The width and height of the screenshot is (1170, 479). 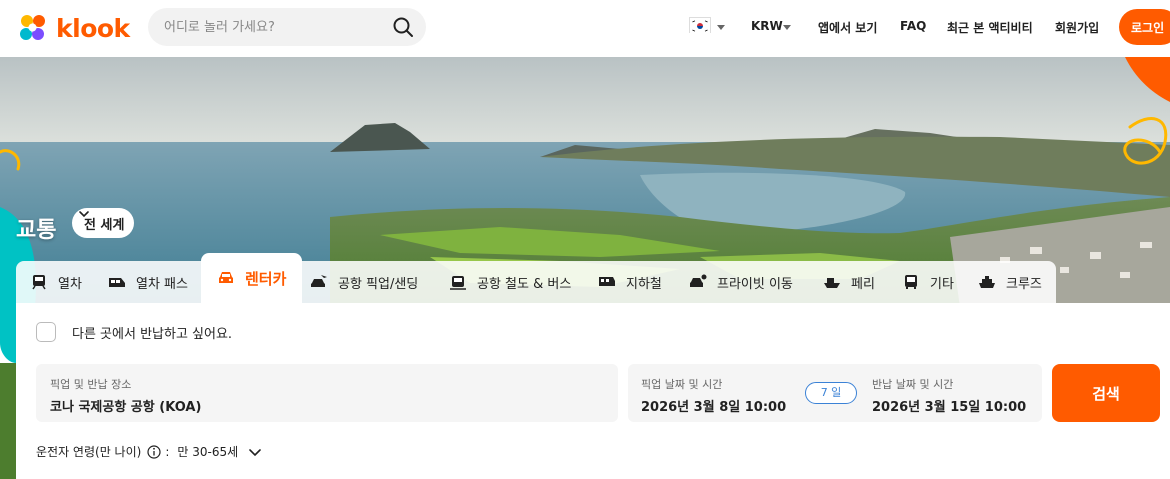 I want to click on cruise-icon, so click(x=987, y=282).